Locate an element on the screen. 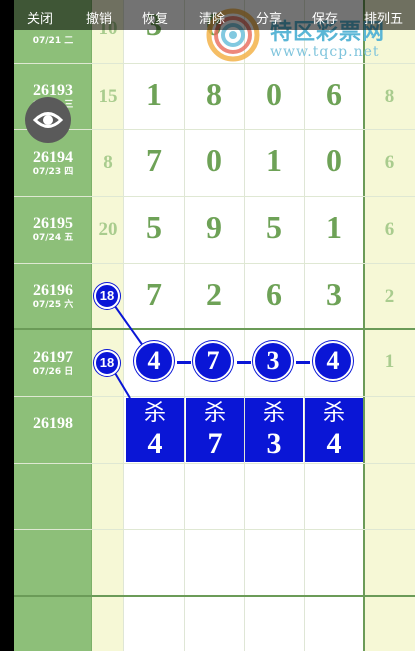  kill-digit: 3 is located at coordinates (274, 443).